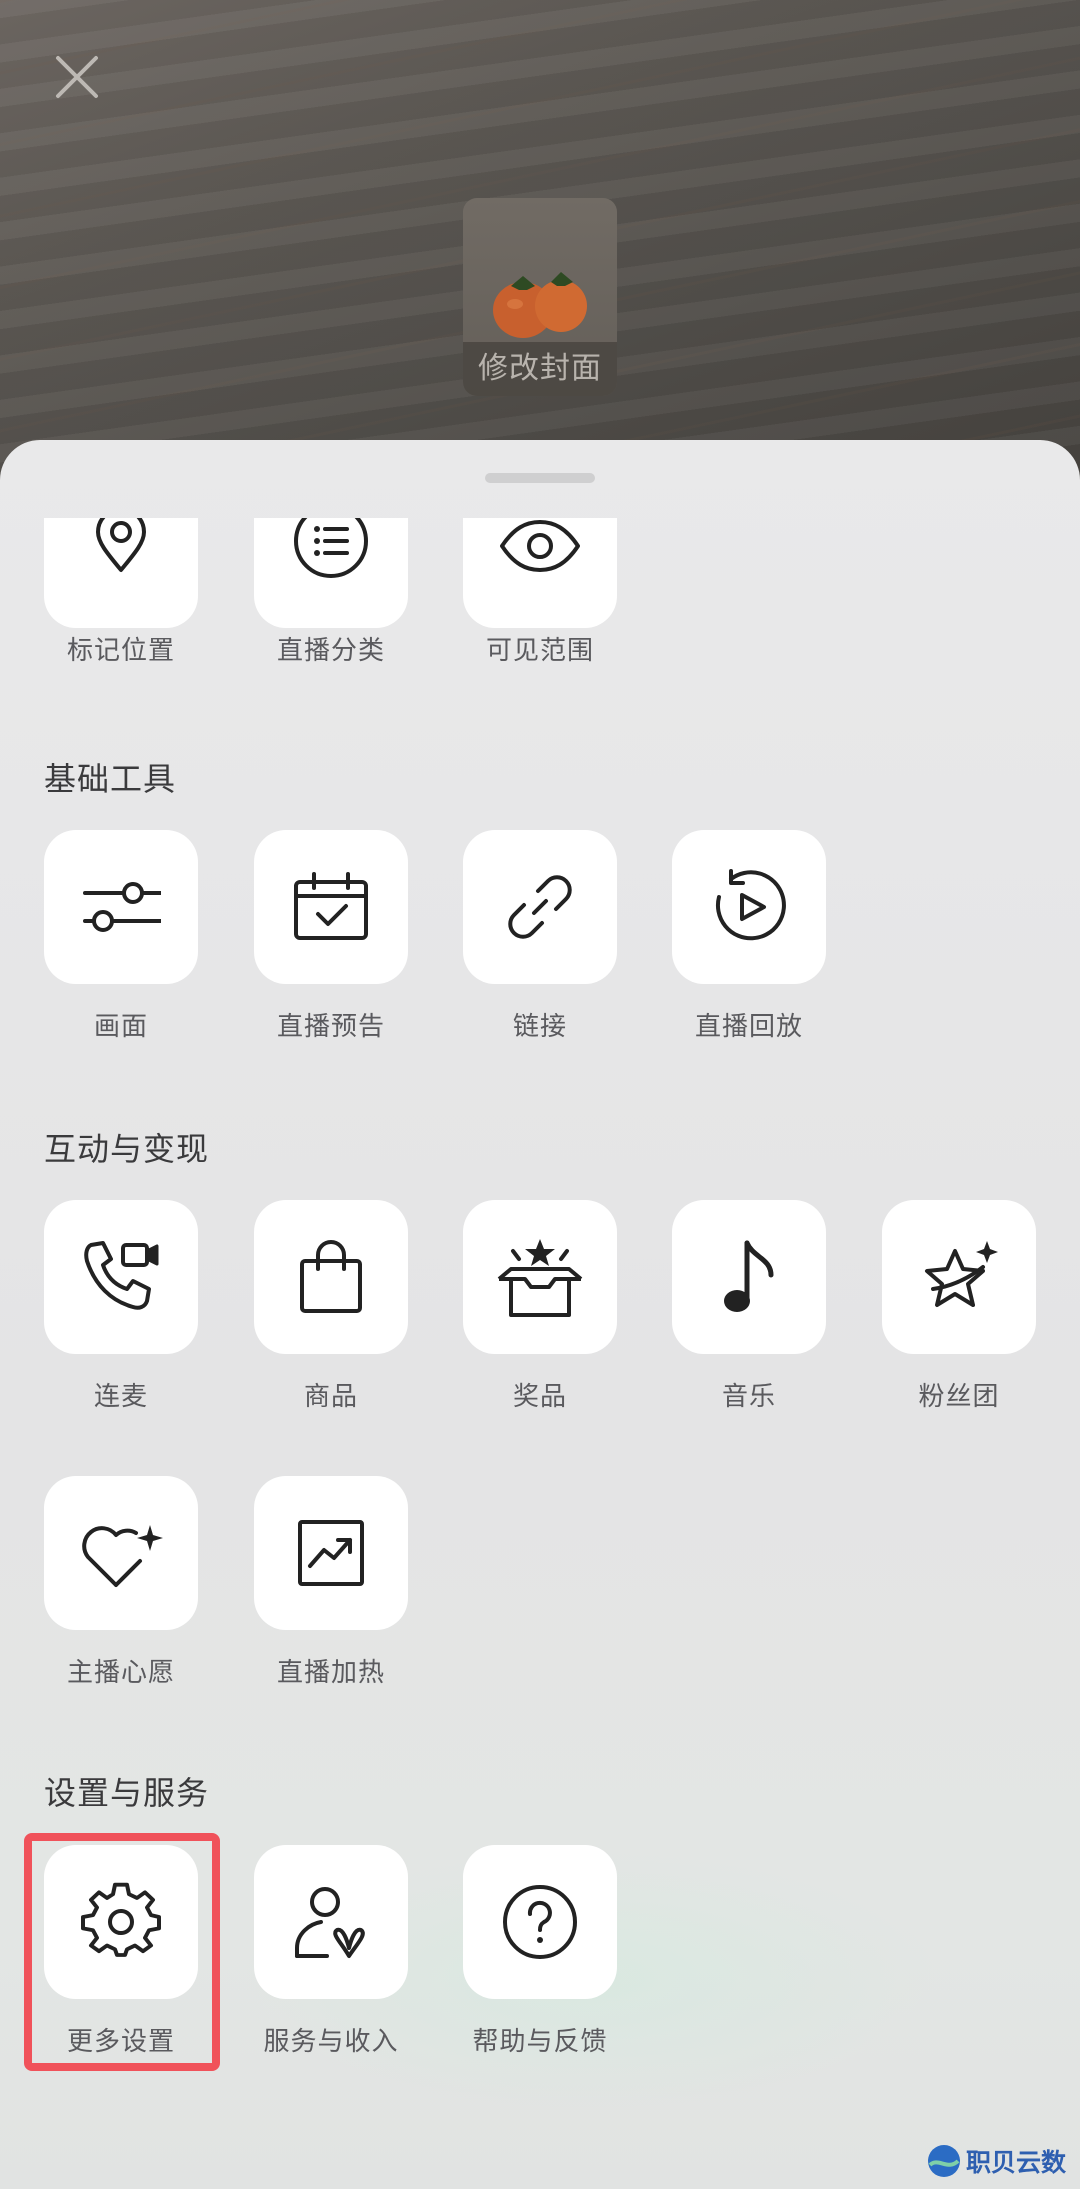  Describe the element at coordinates (540, 1922) in the screenshot. I see `help-circle-icon` at that location.